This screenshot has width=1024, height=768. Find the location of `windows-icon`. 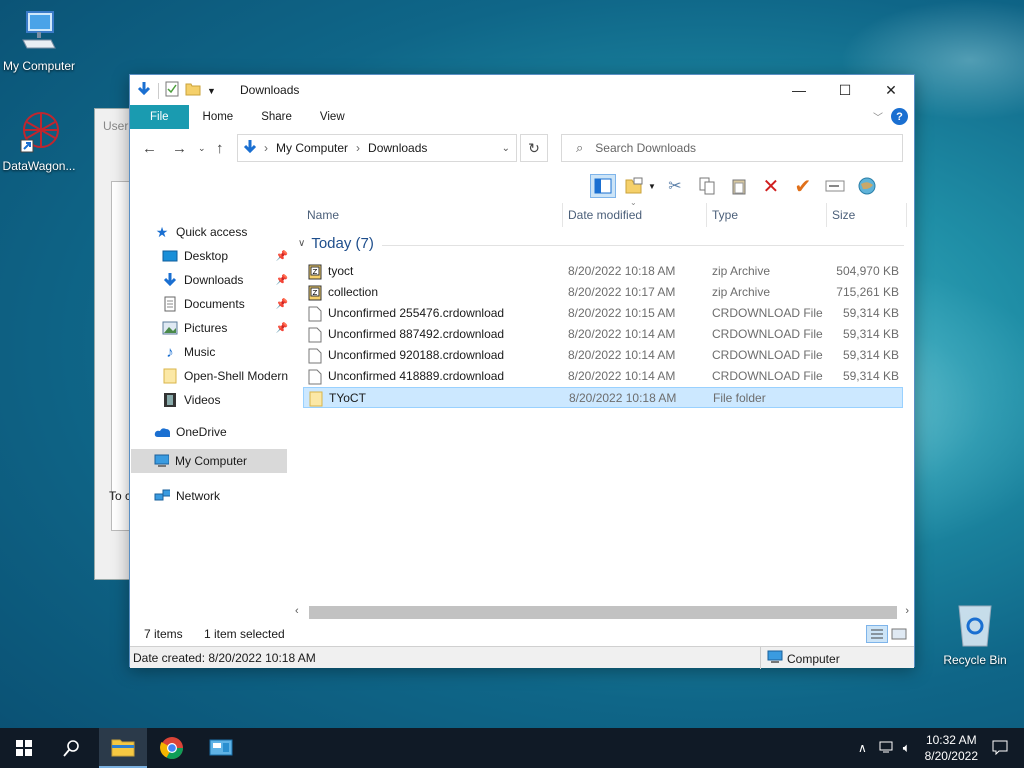

windows-icon is located at coordinates (24, 748).